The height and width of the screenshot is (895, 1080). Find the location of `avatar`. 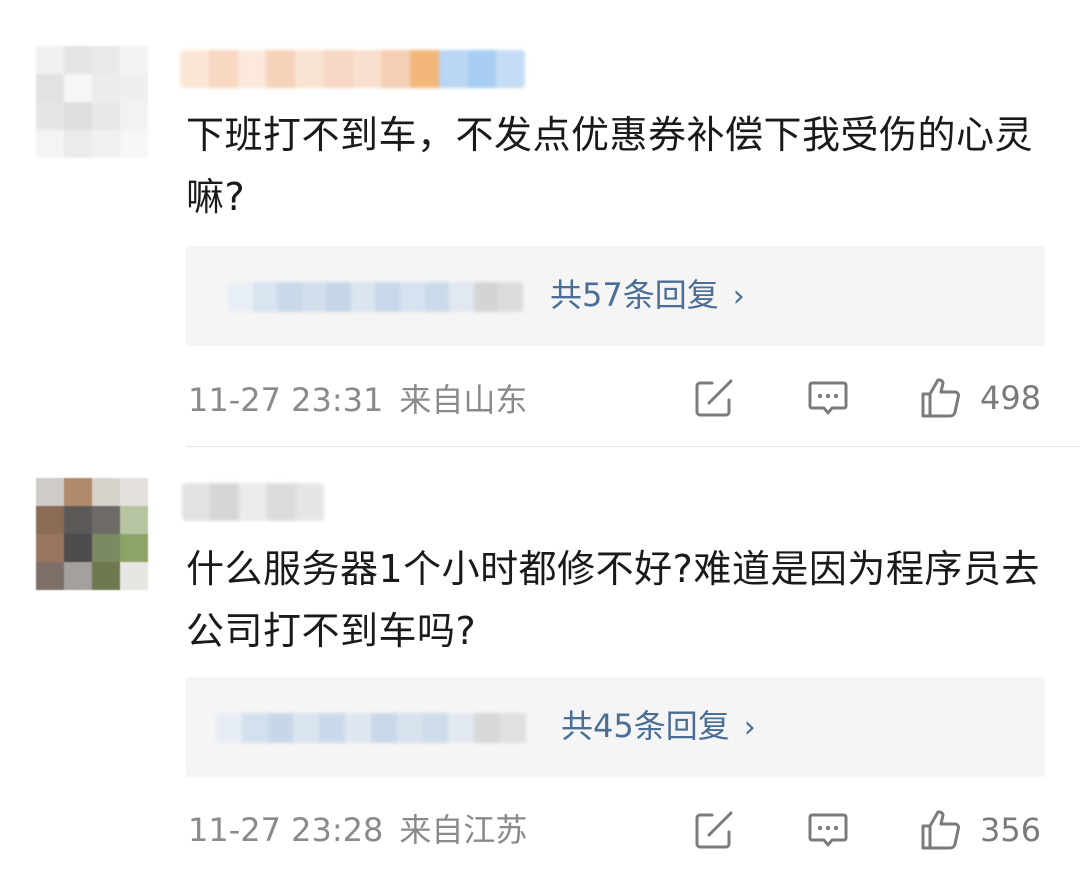

avatar is located at coordinates (92, 534).